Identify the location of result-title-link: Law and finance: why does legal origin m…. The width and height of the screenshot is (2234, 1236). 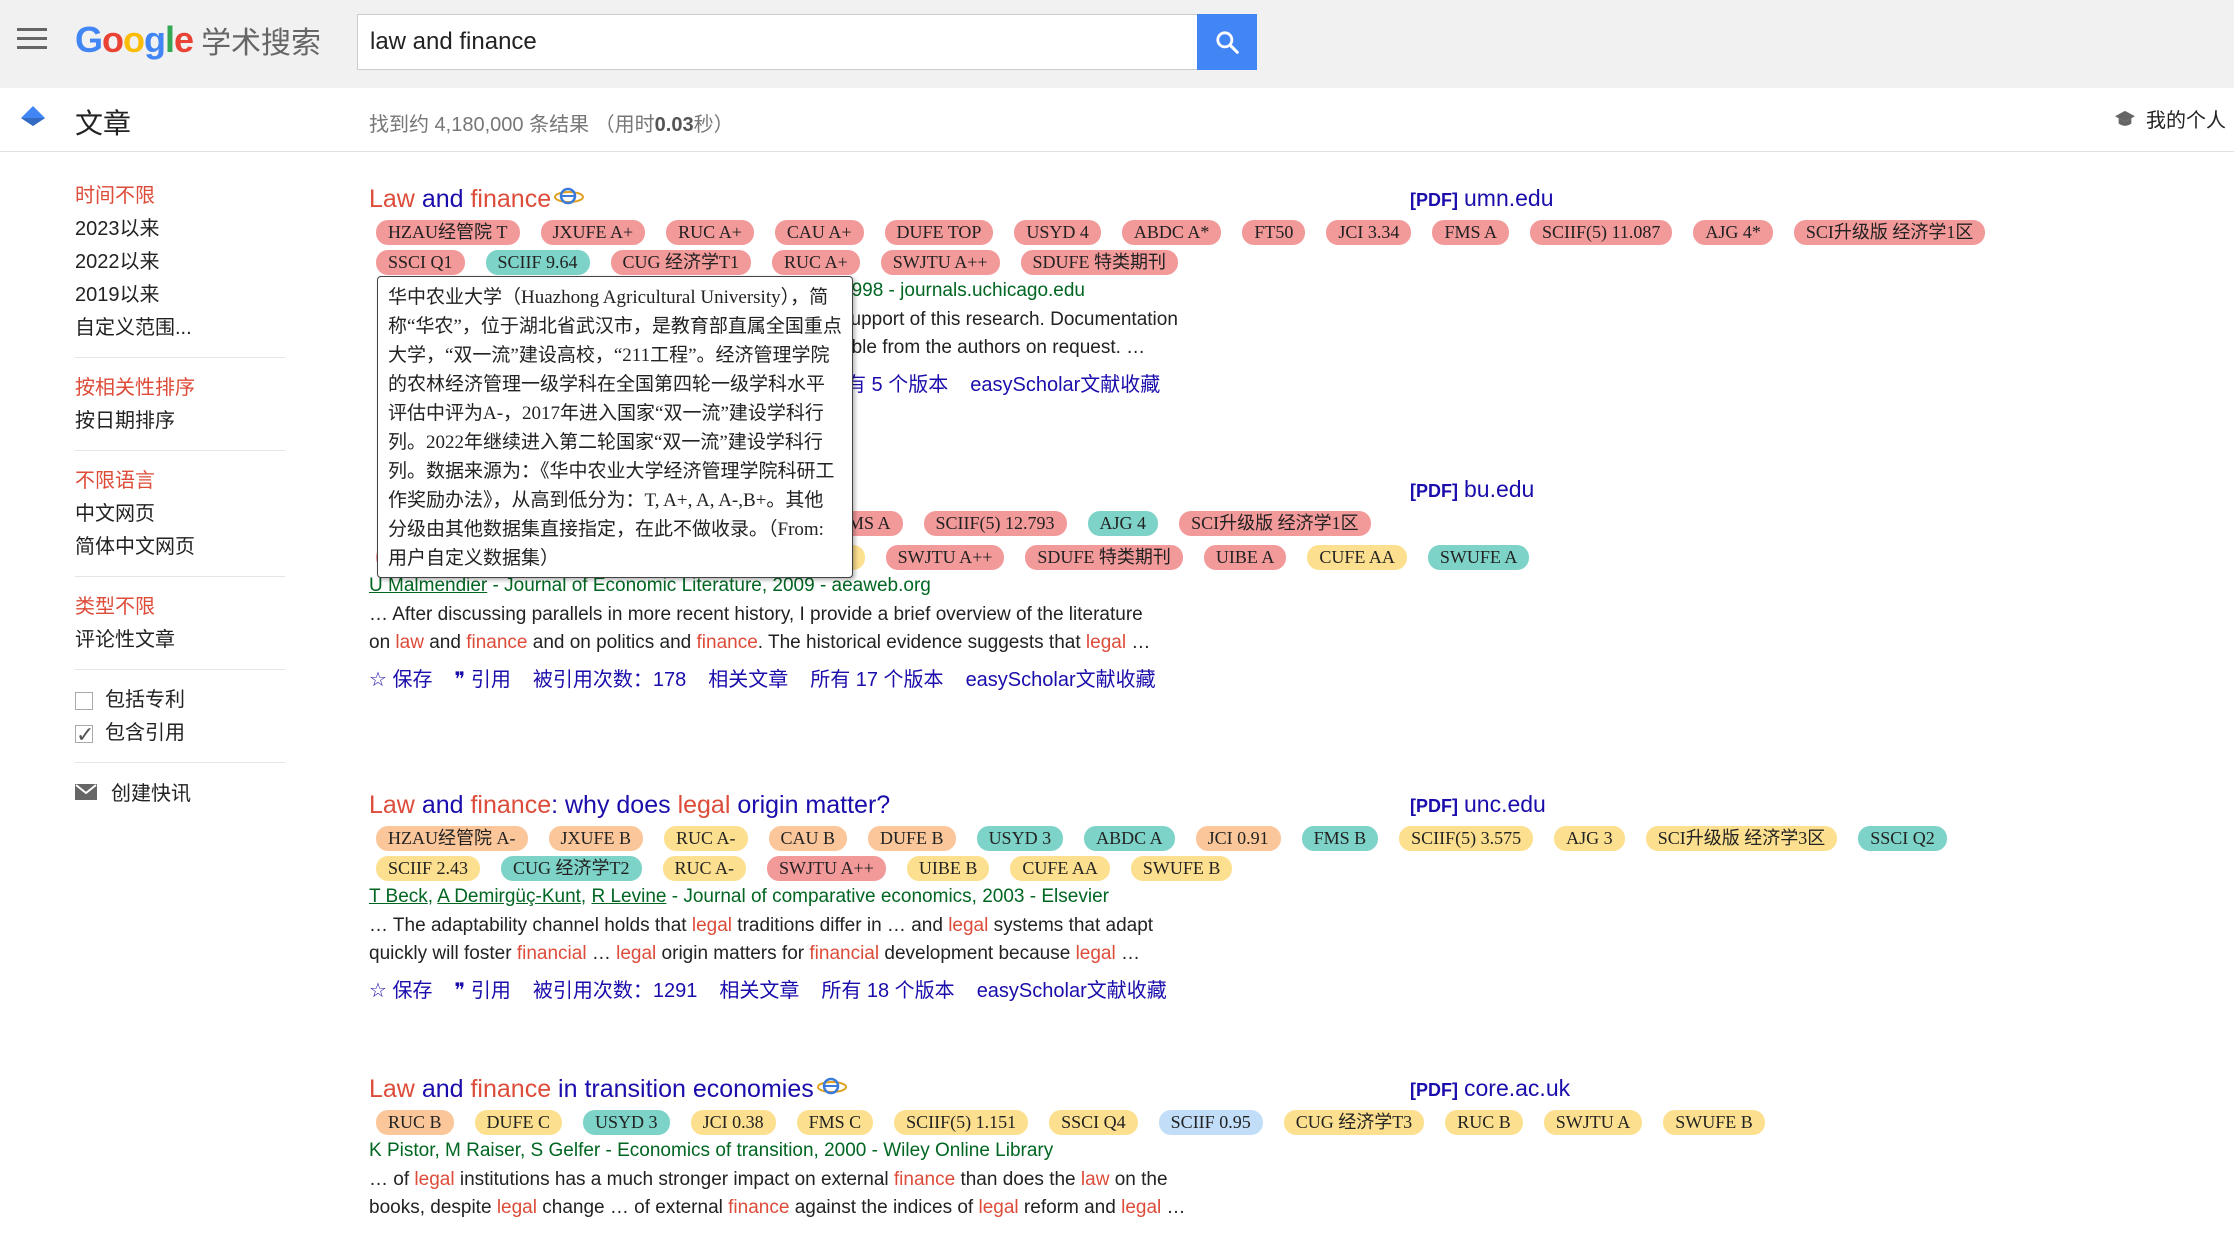
(1219, 805).